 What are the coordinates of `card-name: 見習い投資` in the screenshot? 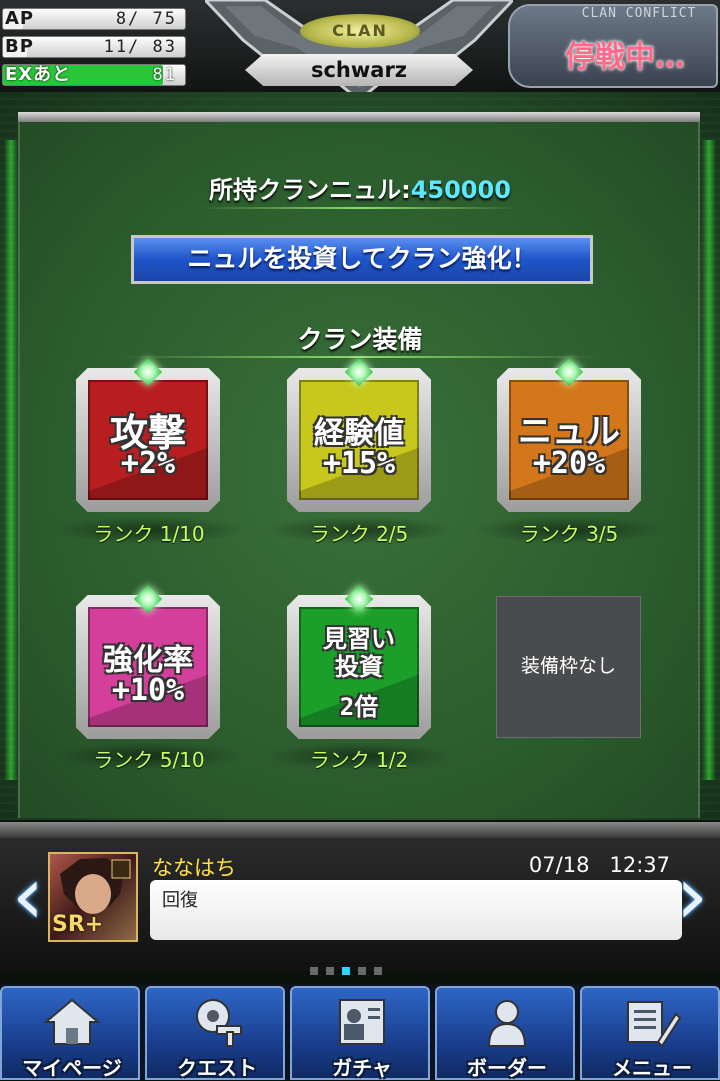 It's located at (359, 653).